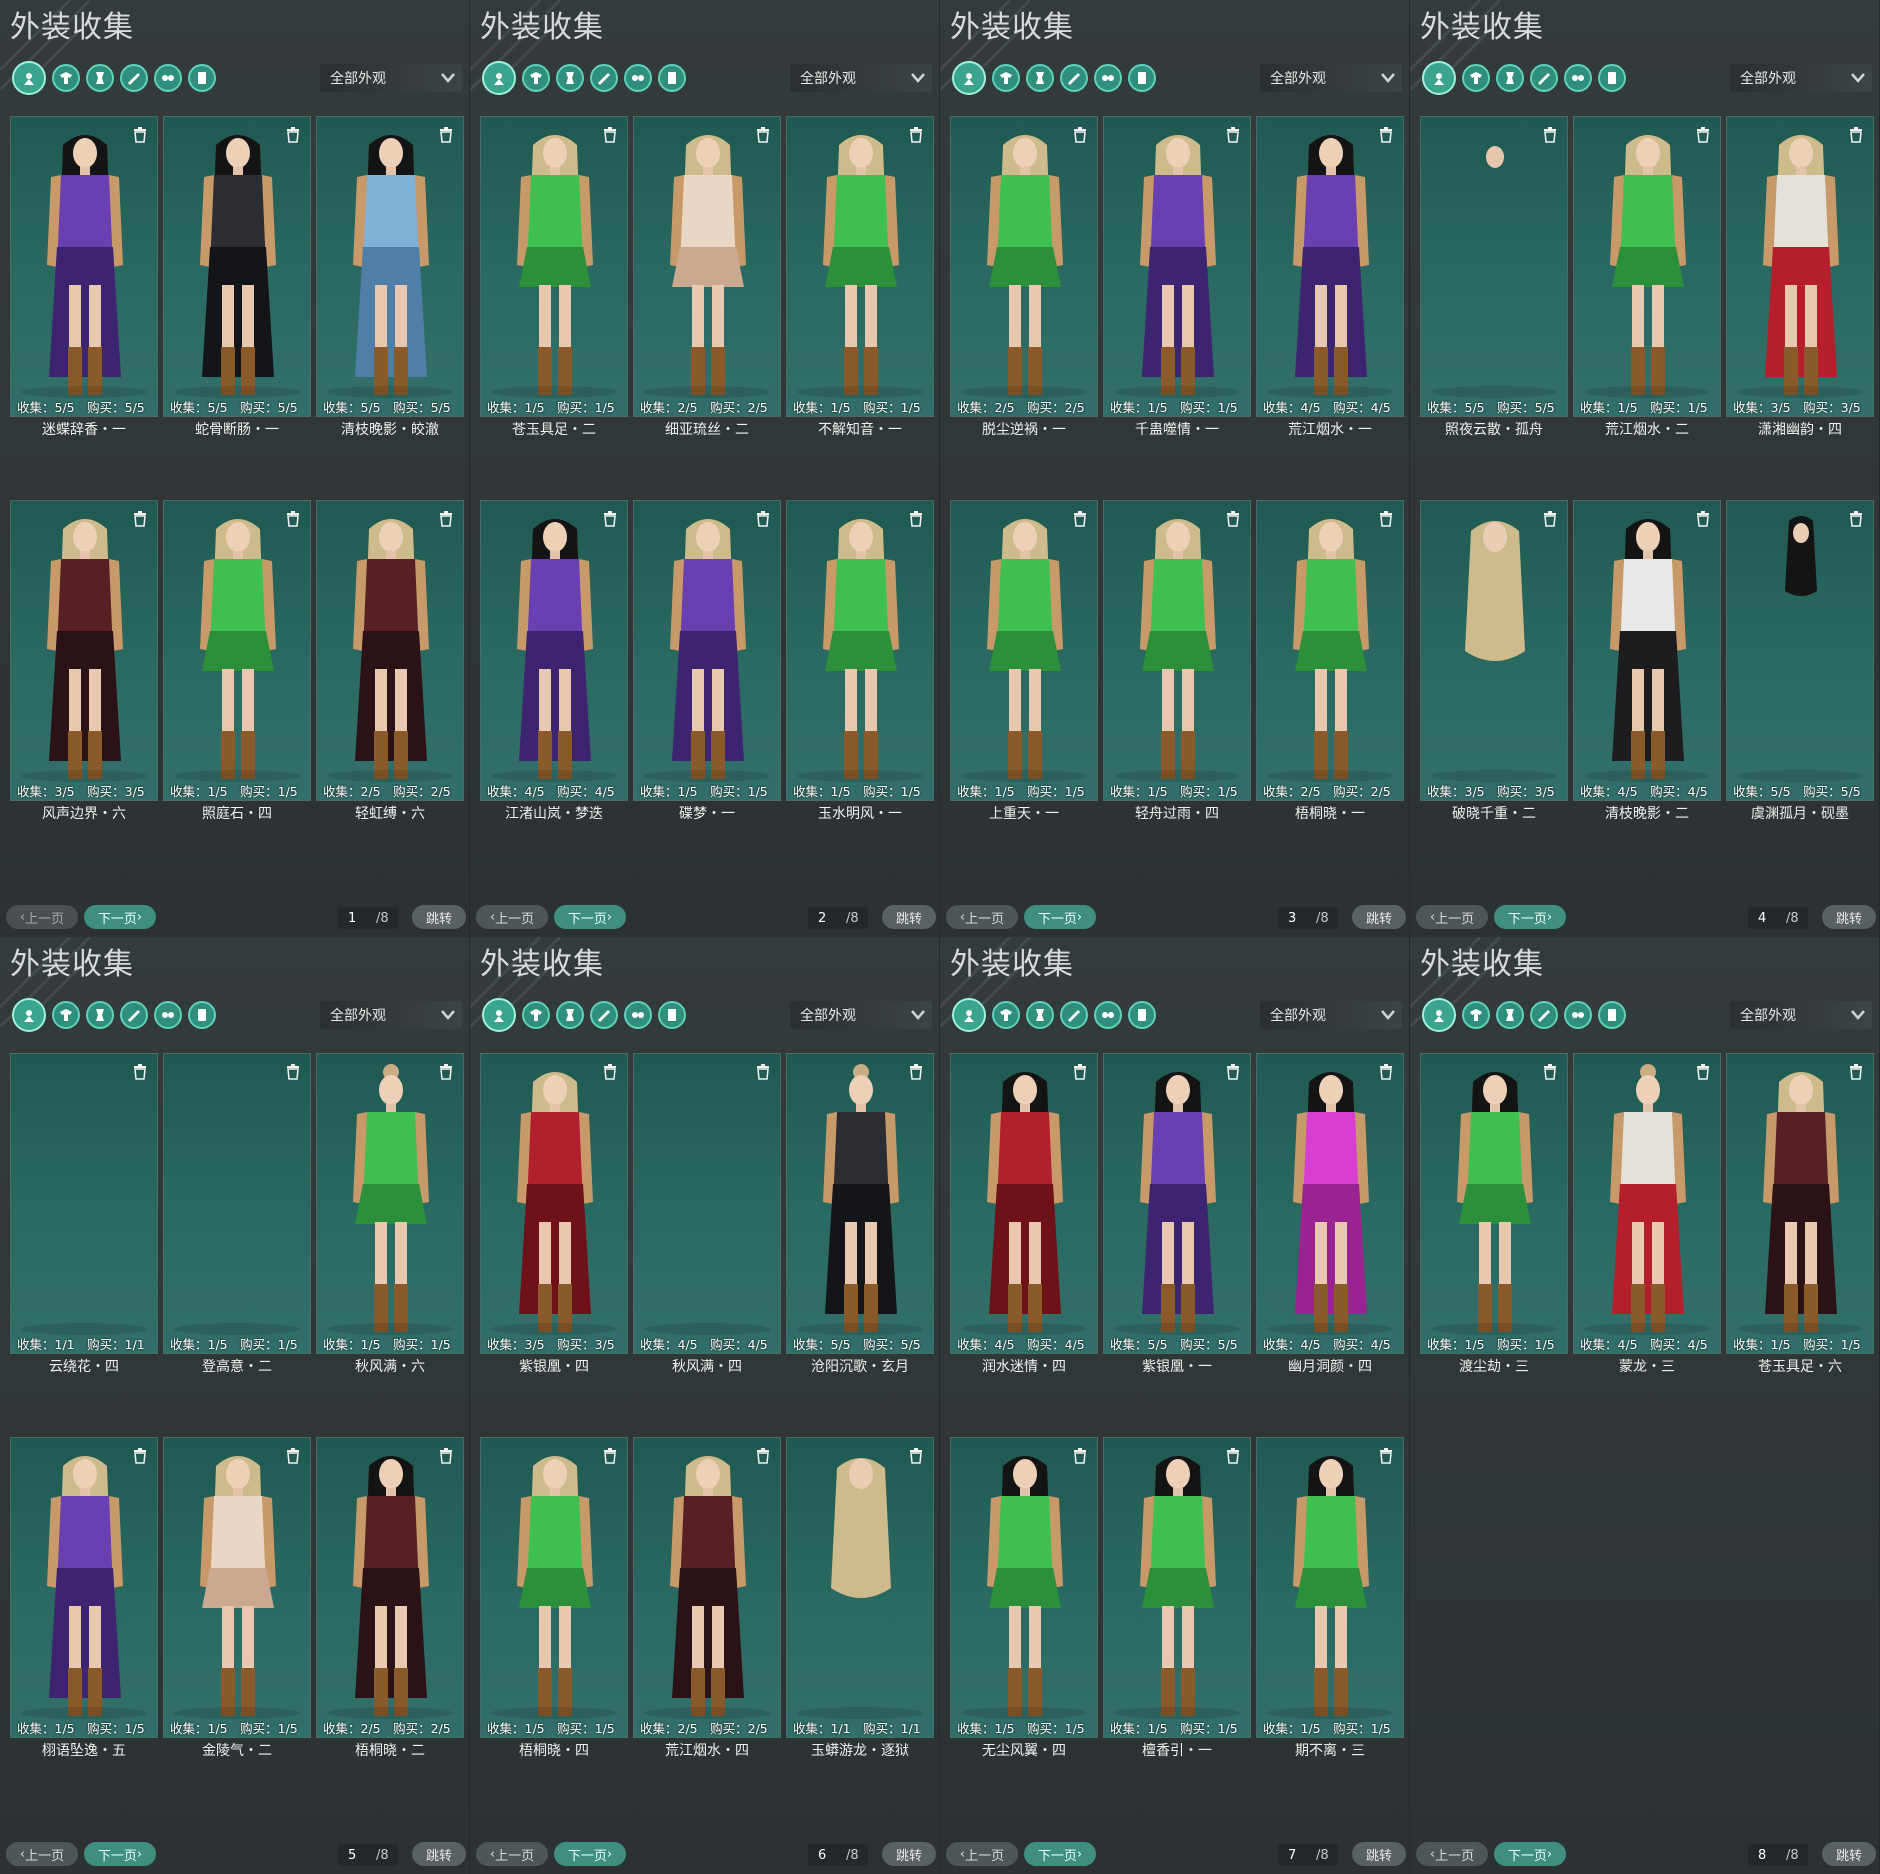  What do you see at coordinates (1494, 1214) in the screenshot?
I see `outfit-card: 收集：1/5 购买：1/5 渡尘劫・三` at bounding box center [1494, 1214].